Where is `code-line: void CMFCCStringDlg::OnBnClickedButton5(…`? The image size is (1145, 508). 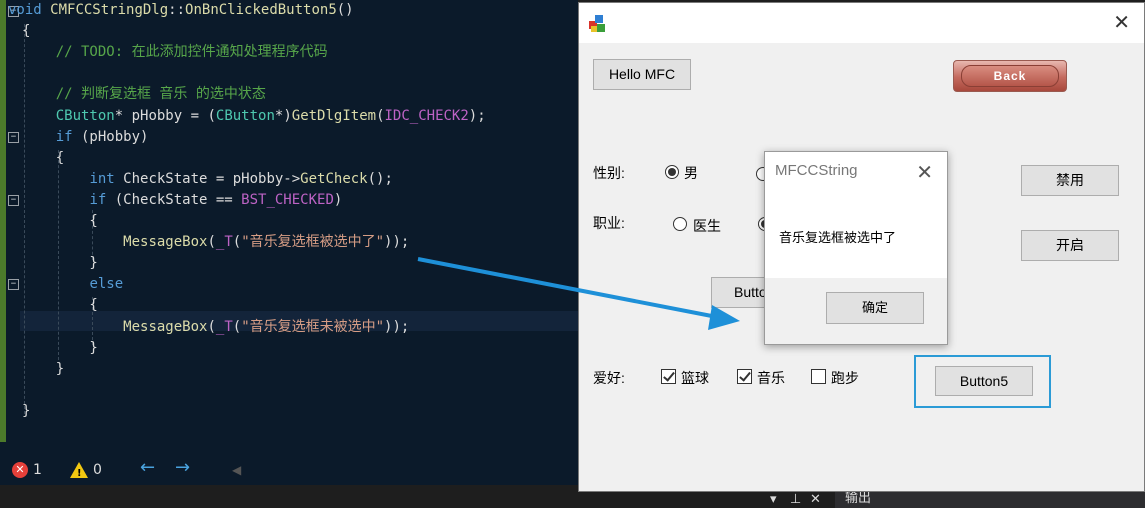 code-line: void CMFCCStringDlg::OnBnClickedButton5(… is located at coordinates (181, 10).